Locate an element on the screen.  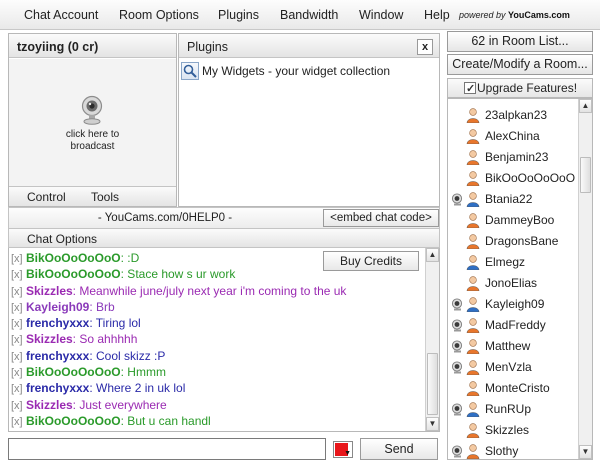
broadcast-text: click here to broadcast is located at coordinates (92, 141).